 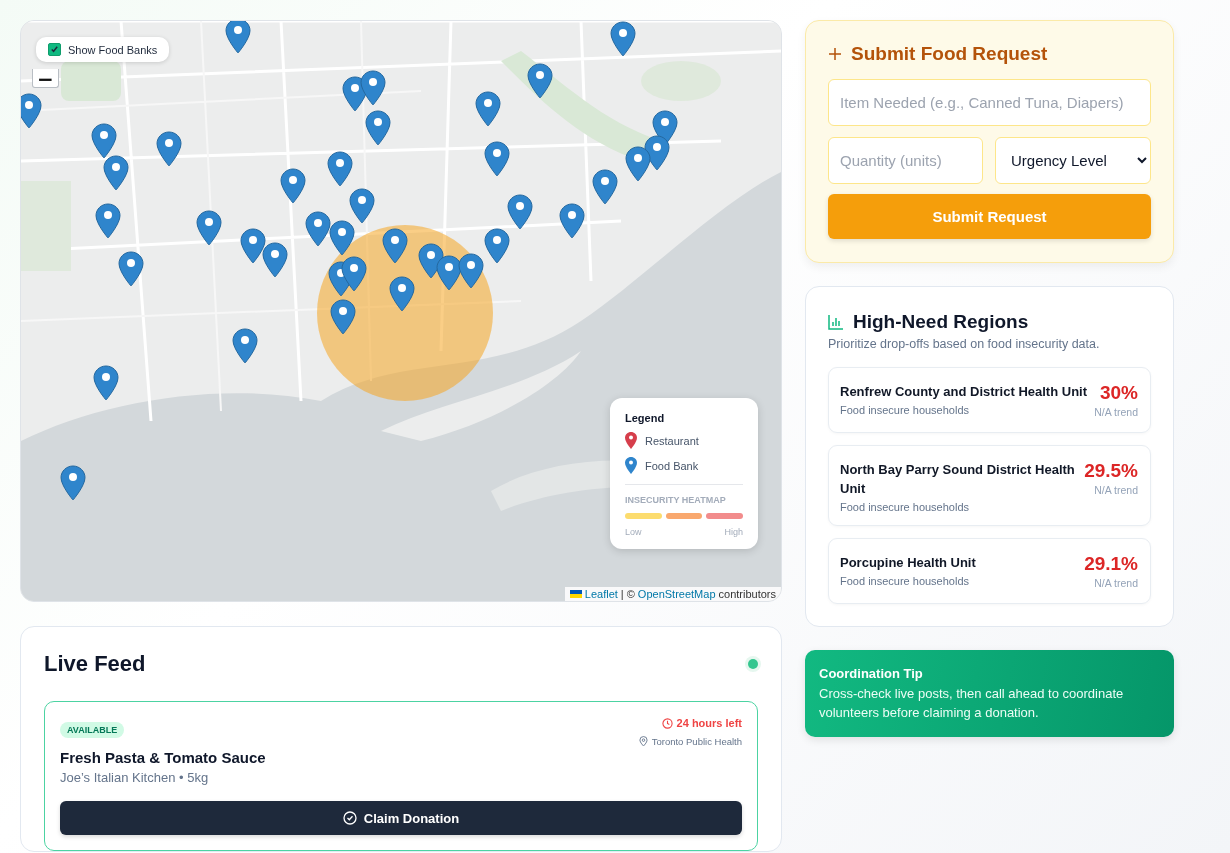 I want to click on scale-high-label: High, so click(x=733, y=532).